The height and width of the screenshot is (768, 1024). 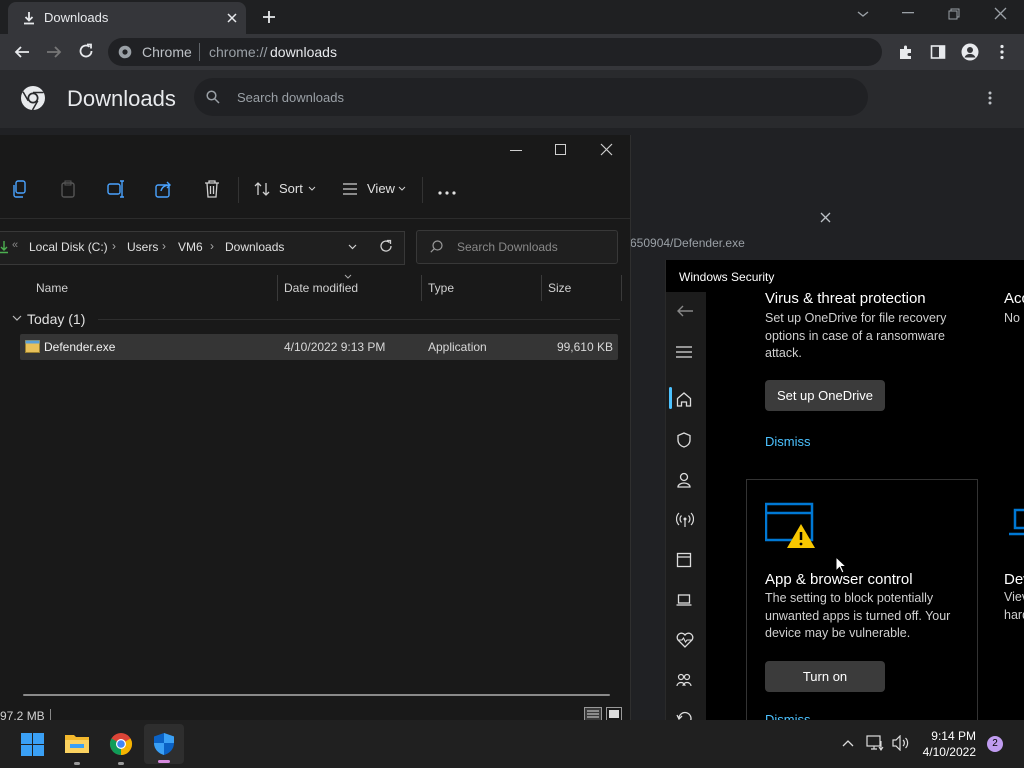 I want to click on download-icon, so click(x=29, y=18).